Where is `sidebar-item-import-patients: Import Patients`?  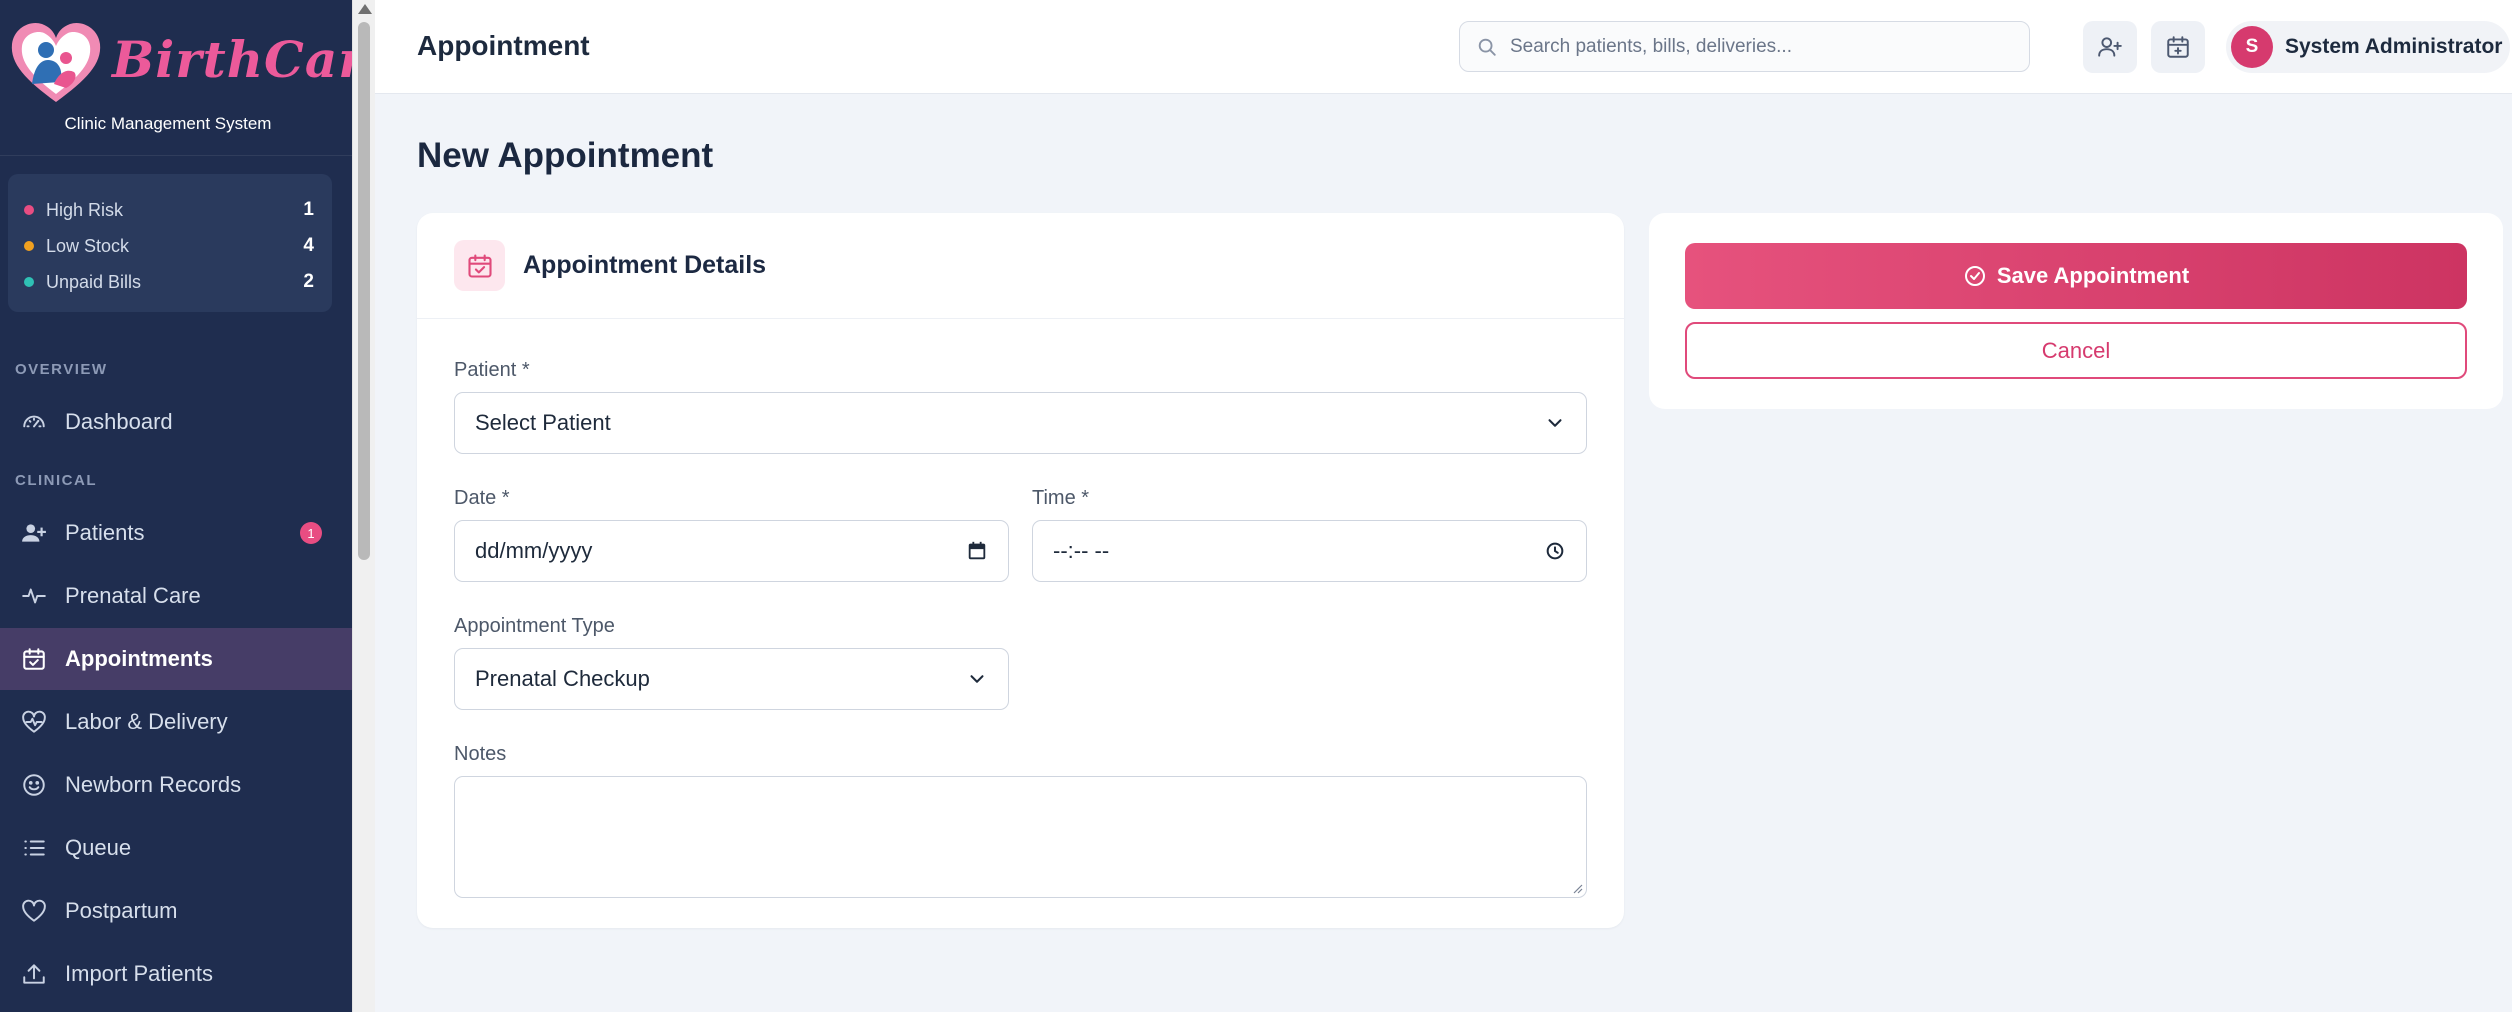
sidebar-item-import-patients: Import Patients is located at coordinates (176, 974).